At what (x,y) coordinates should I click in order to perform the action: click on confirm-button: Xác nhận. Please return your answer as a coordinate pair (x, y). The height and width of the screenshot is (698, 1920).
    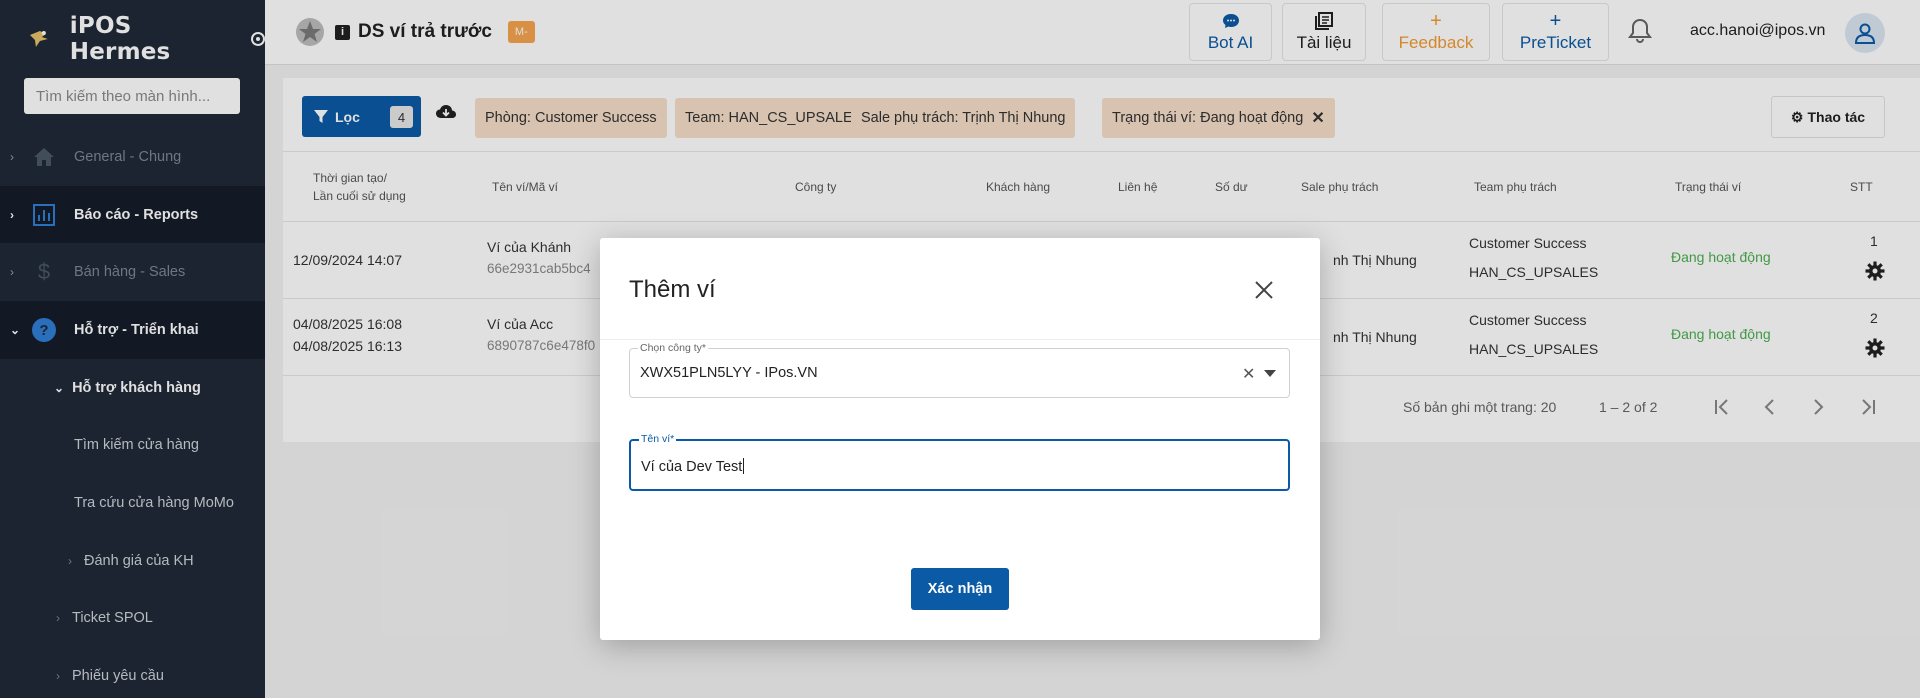
    Looking at the image, I should click on (960, 589).